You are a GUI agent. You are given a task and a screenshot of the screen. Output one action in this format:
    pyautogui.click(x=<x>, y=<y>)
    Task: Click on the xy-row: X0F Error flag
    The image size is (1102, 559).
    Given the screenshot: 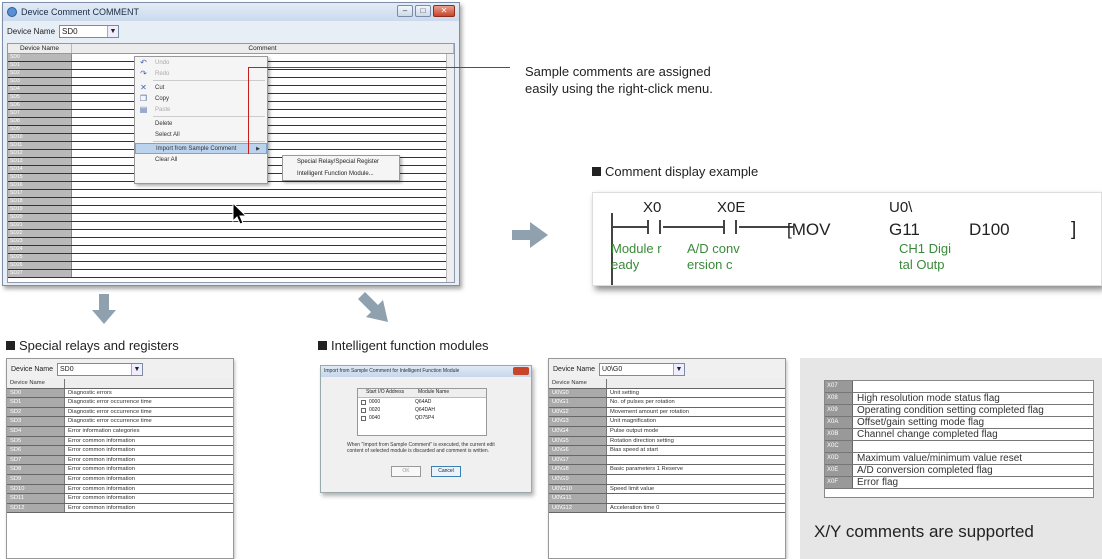 What is the action you would take?
    pyautogui.click(x=959, y=483)
    